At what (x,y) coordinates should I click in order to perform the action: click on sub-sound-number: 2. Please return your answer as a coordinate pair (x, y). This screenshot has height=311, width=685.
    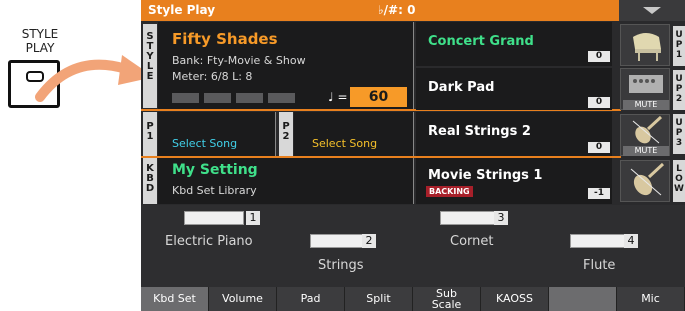
    Looking at the image, I should click on (369, 241).